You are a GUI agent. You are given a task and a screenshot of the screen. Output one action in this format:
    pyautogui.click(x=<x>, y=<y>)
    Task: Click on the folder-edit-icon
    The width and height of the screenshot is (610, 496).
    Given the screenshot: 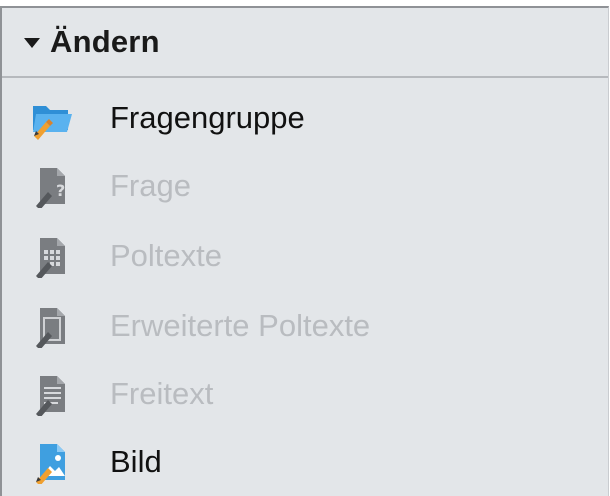 What is the action you would take?
    pyautogui.click(x=52, y=118)
    